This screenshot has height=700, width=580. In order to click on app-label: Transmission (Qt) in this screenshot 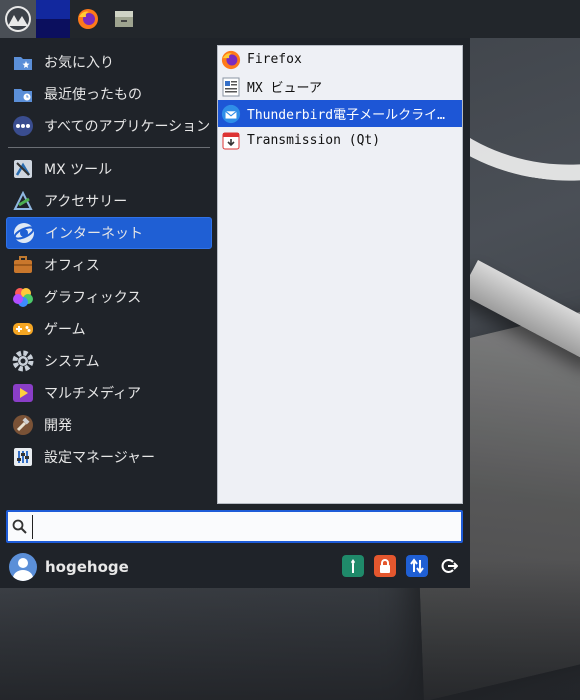, I will do `click(314, 140)`.